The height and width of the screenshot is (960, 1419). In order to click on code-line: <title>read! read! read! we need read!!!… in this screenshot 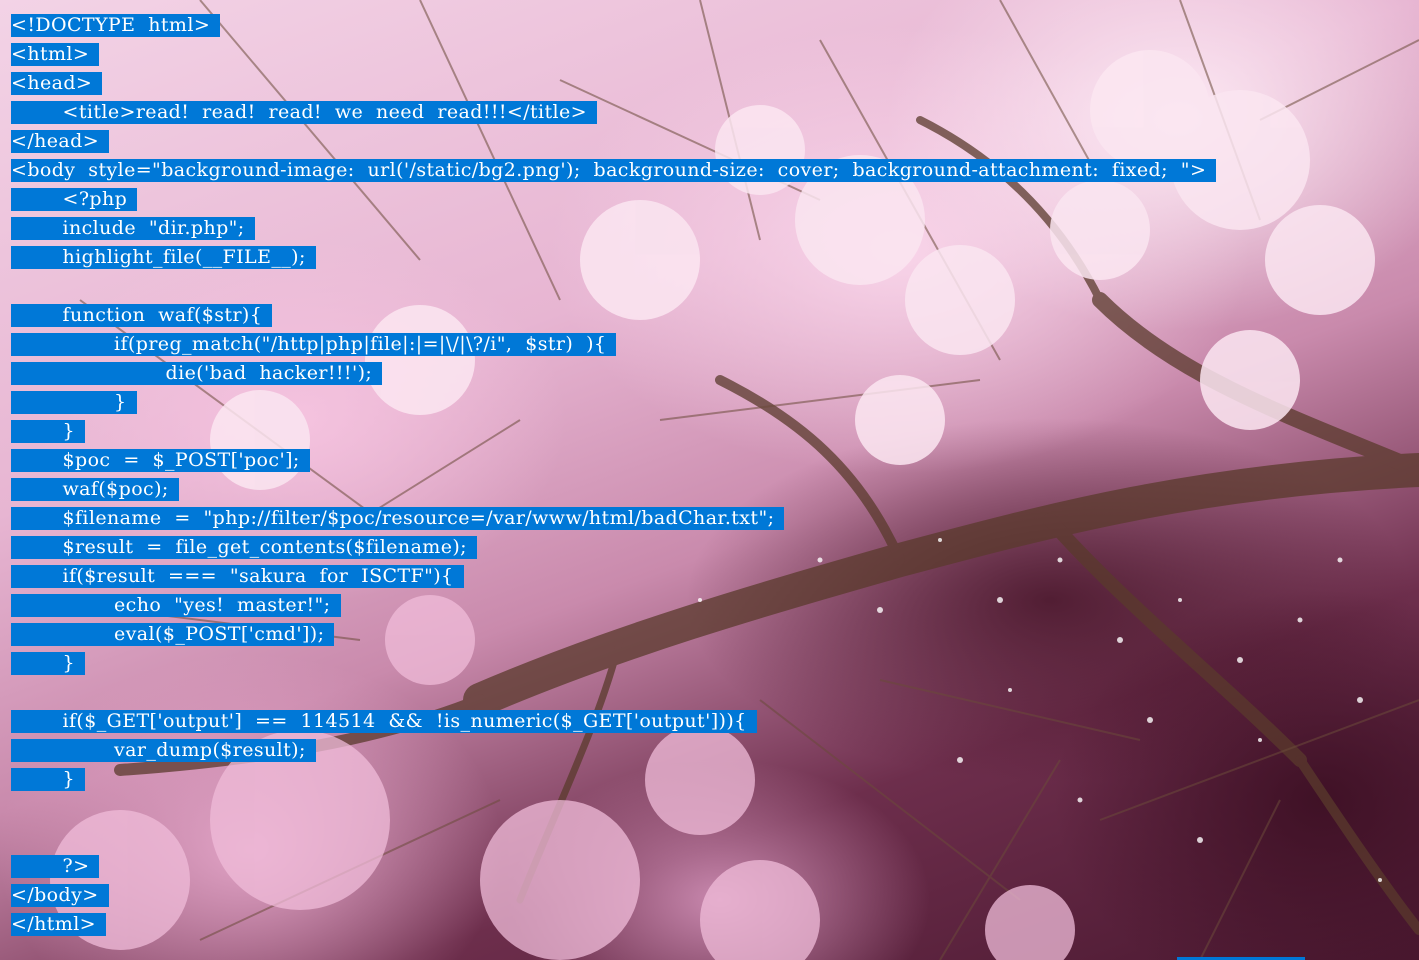, I will do `click(613, 115)`.